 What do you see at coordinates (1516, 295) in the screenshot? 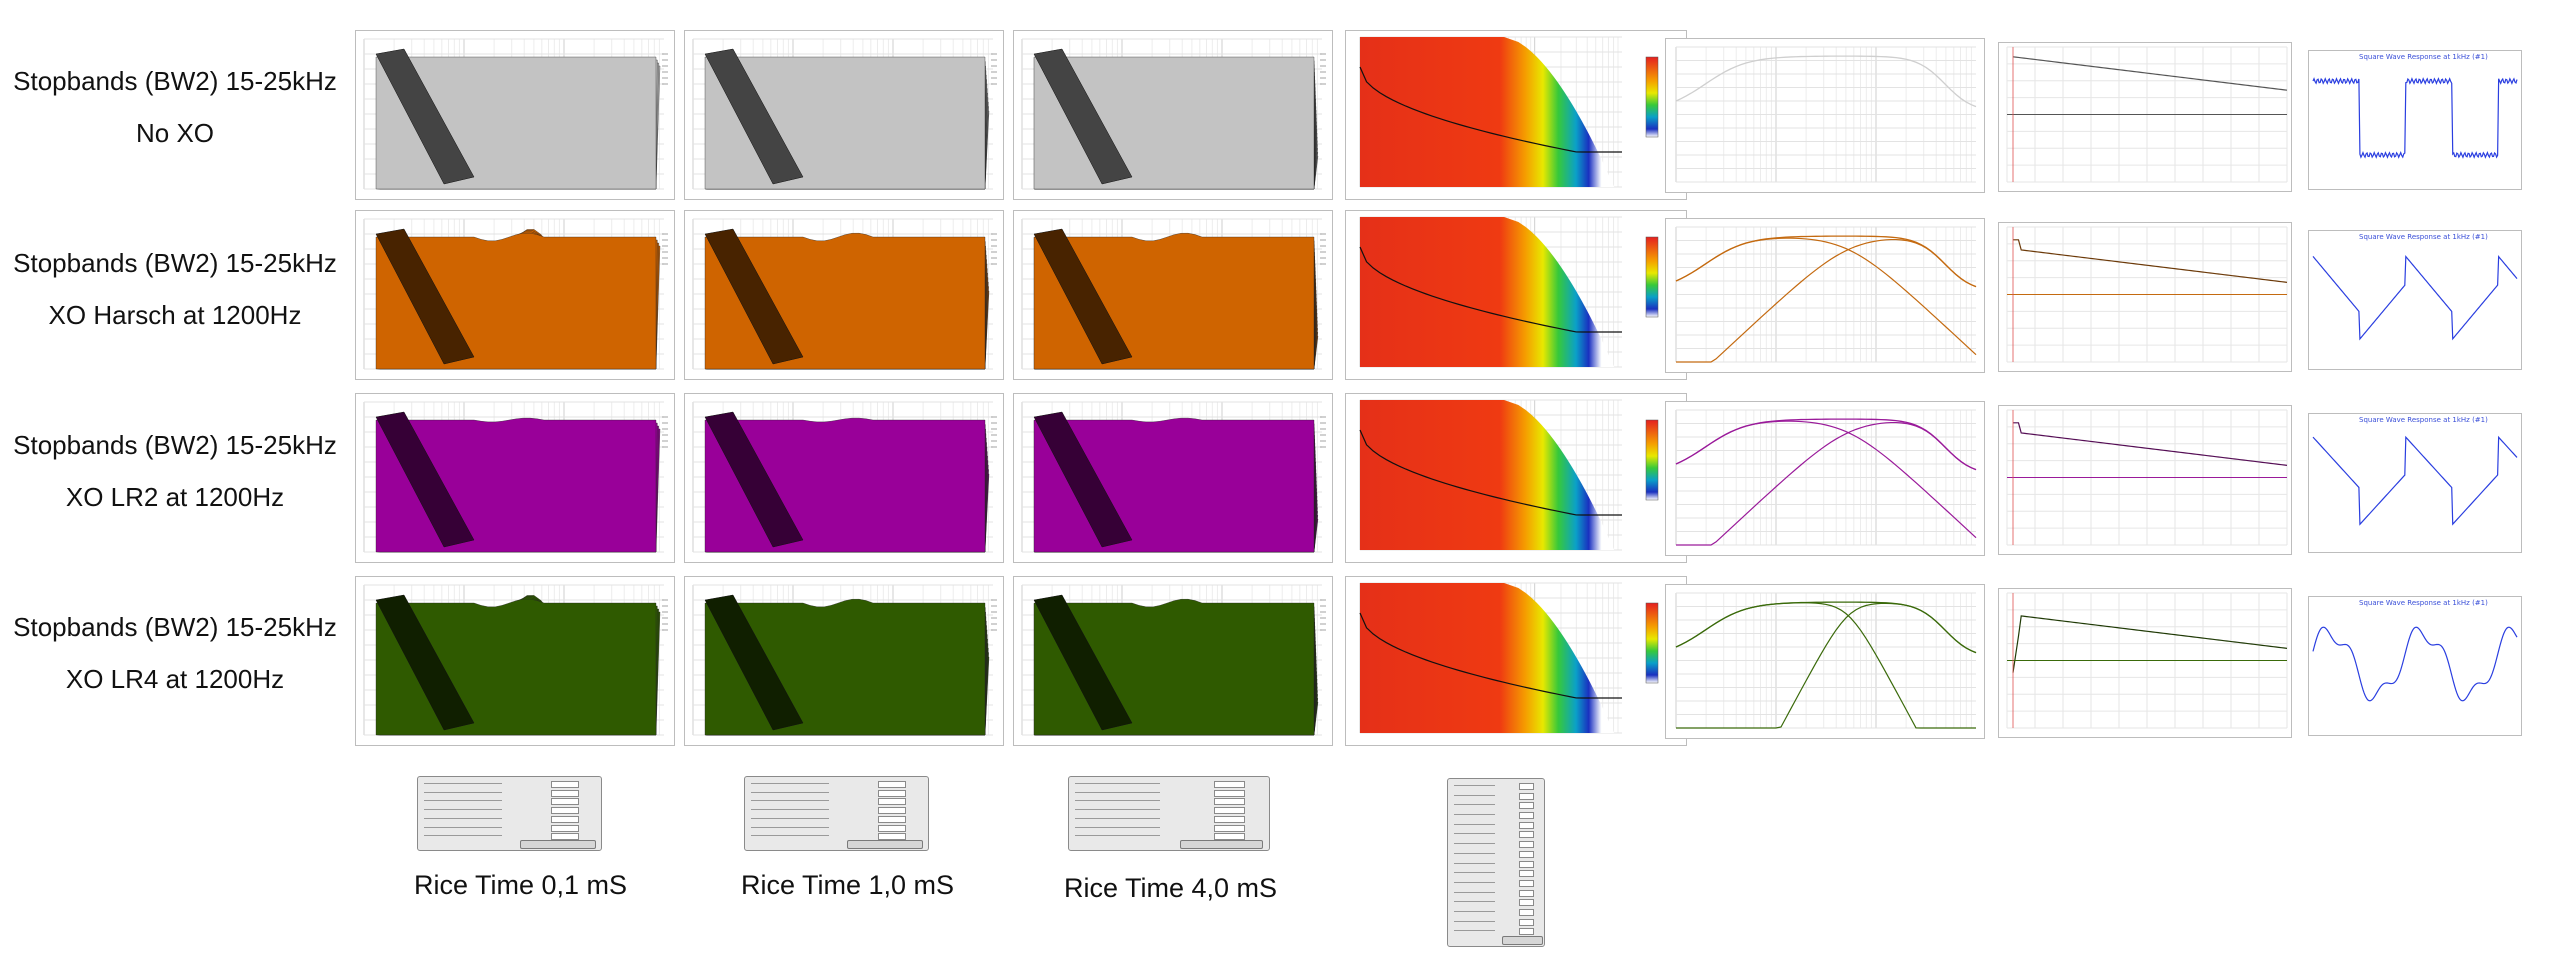
I see `spectrogram-r2` at bounding box center [1516, 295].